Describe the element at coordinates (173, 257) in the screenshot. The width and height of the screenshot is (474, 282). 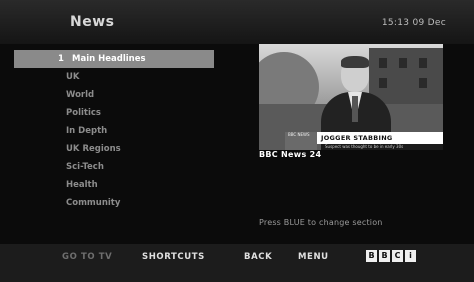
I see `shortcuts-button: SHORTCUTS` at that location.